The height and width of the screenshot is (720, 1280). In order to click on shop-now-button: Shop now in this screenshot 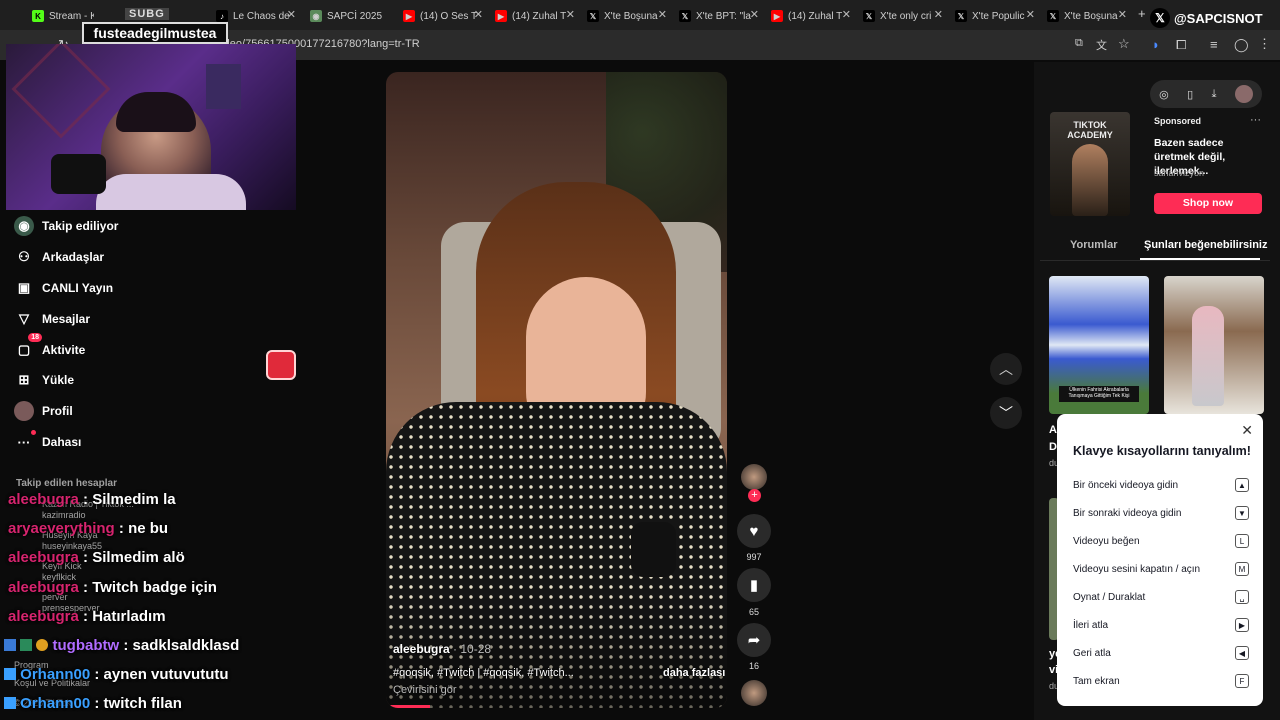, I will do `click(1208, 203)`.